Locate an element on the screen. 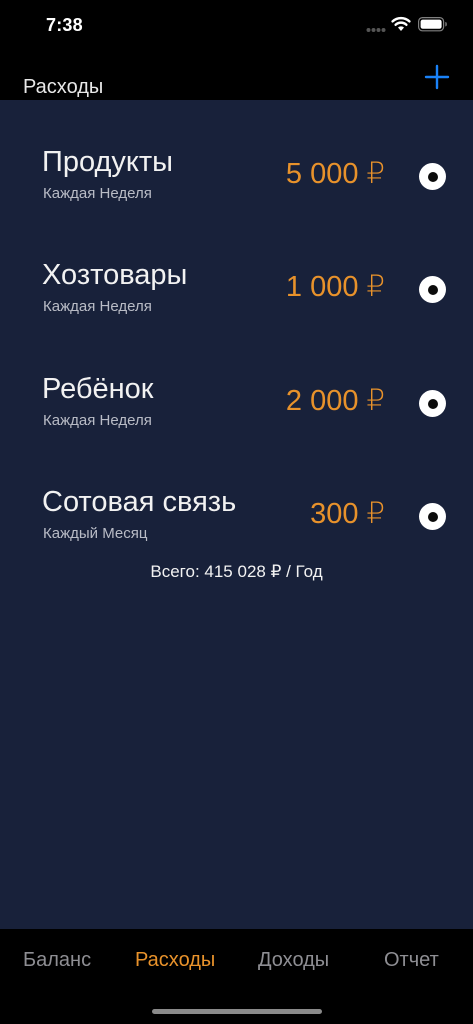 This screenshot has width=473, height=1024. tab-income: Доходы is located at coordinates (293, 960).